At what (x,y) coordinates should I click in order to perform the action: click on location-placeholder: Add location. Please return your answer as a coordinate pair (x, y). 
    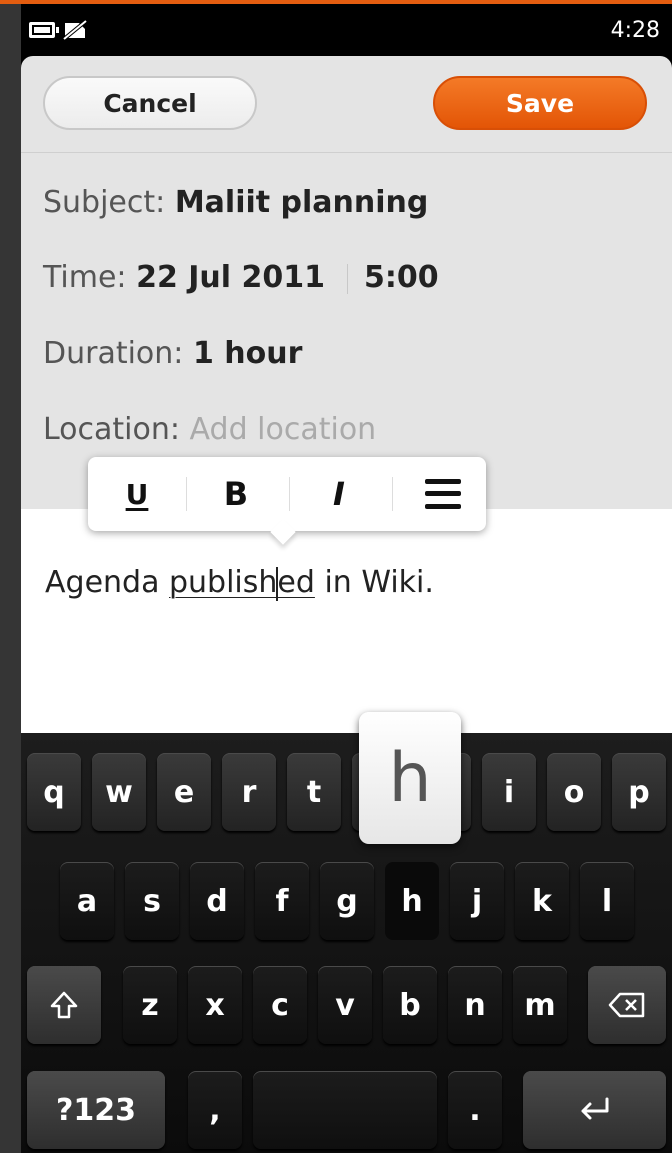
    Looking at the image, I should click on (283, 429).